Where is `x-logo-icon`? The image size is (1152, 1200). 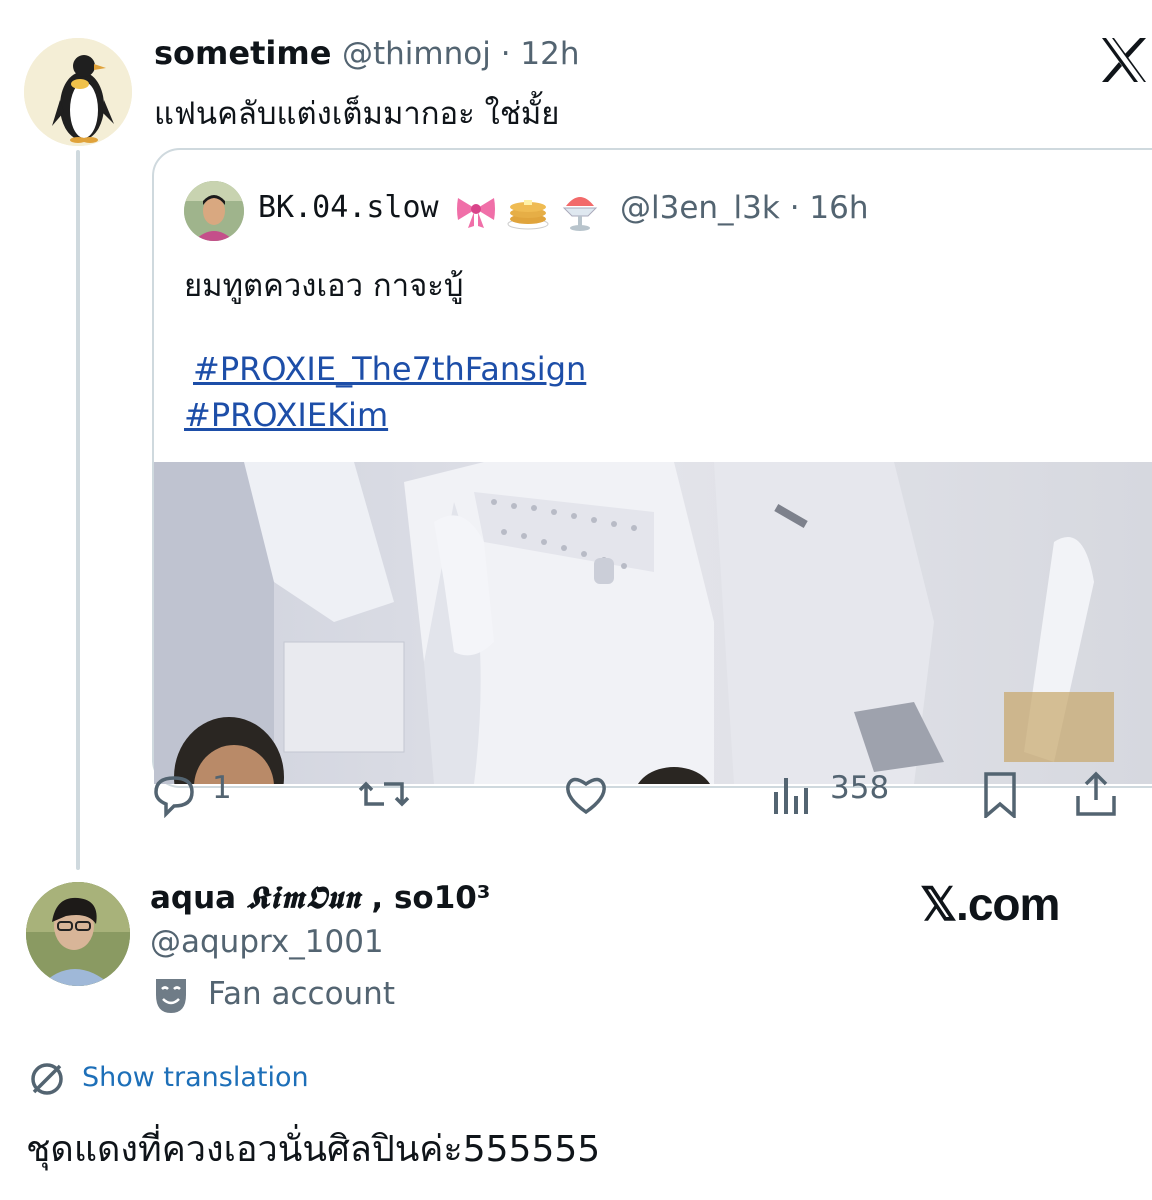
x-logo-icon is located at coordinates (1124, 60).